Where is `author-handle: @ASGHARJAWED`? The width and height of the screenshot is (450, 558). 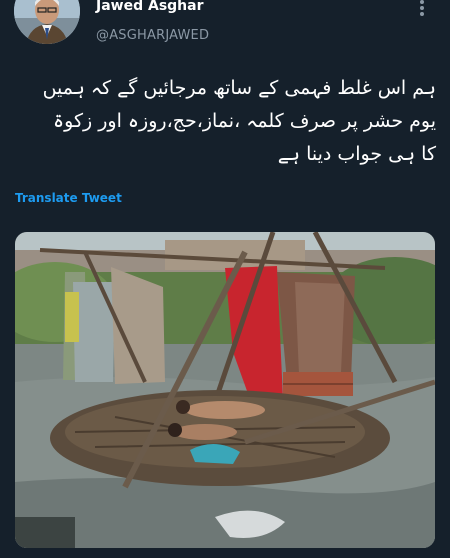 author-handle: @ASGHARJAWED is located at coordinates (152, 35).